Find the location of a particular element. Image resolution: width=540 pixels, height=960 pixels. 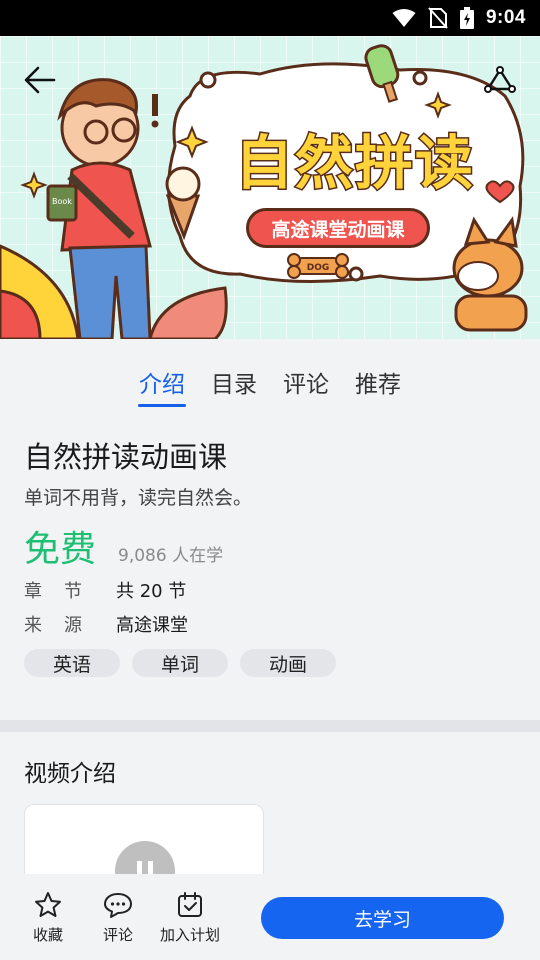

no-sim-icon is located at coordinates (438, 18).